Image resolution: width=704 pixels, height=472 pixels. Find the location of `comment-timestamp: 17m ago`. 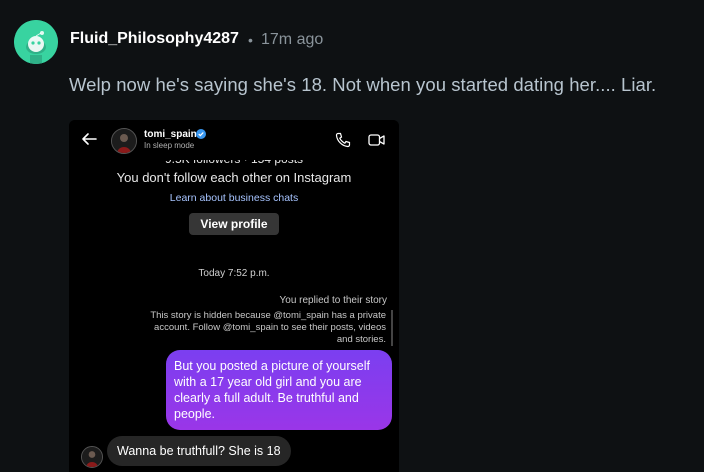

comment-timestamp: 17m ago is located at coordinates (292, 40).